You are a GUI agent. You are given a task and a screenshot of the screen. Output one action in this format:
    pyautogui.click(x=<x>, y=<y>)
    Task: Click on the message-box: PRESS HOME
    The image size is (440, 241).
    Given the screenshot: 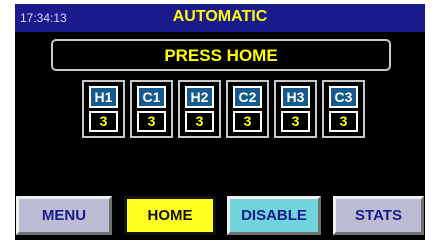 What is the action you would take?
    pyautogui.click(x=221, y=55)
    